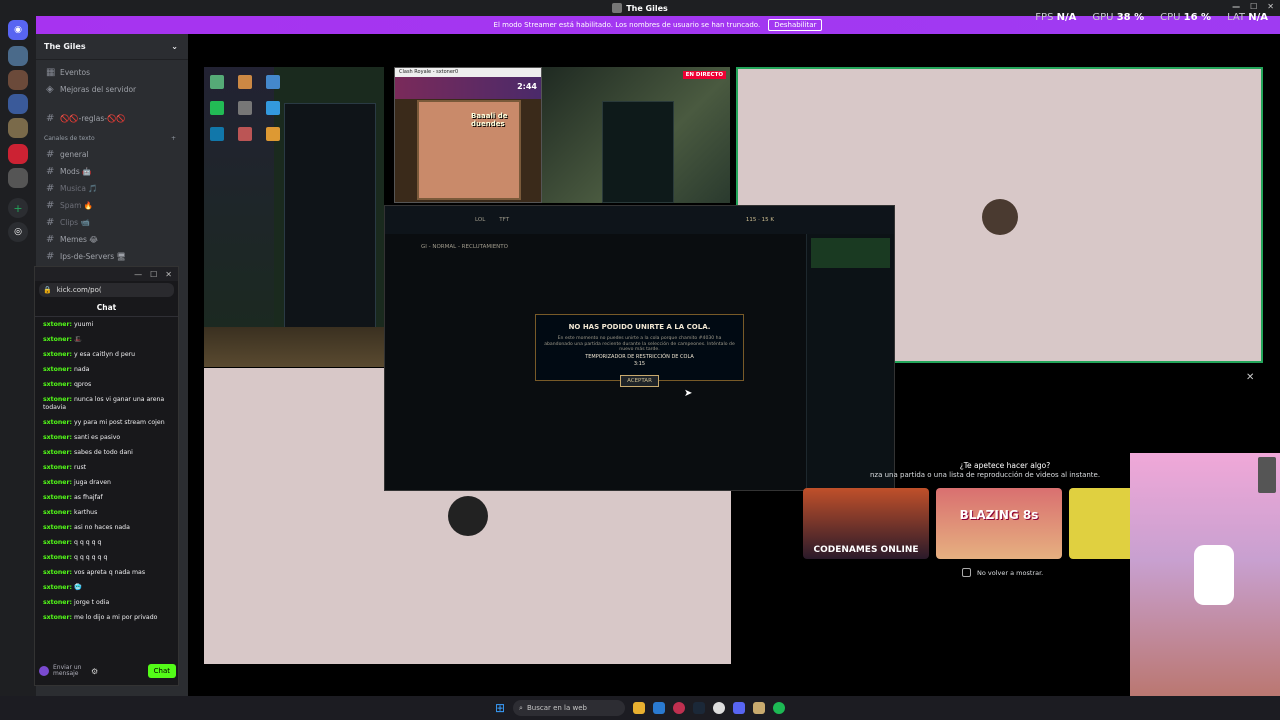 This screenshot has width=1280, height=720. What do you see at coordinates (112, 256) in the screenshot?
I see `channel-ips: # Ips-de-Servers 🖥` at bounding box center [112, 256].